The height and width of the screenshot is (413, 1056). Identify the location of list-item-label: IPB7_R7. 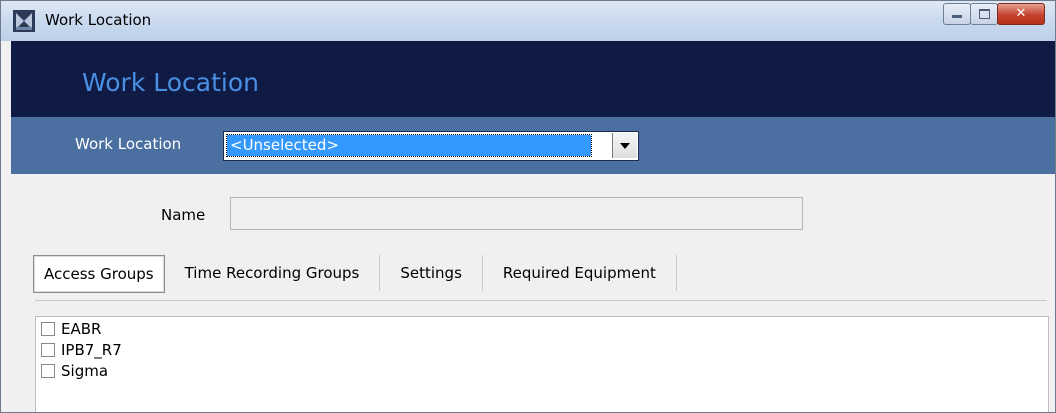
(91, 349).